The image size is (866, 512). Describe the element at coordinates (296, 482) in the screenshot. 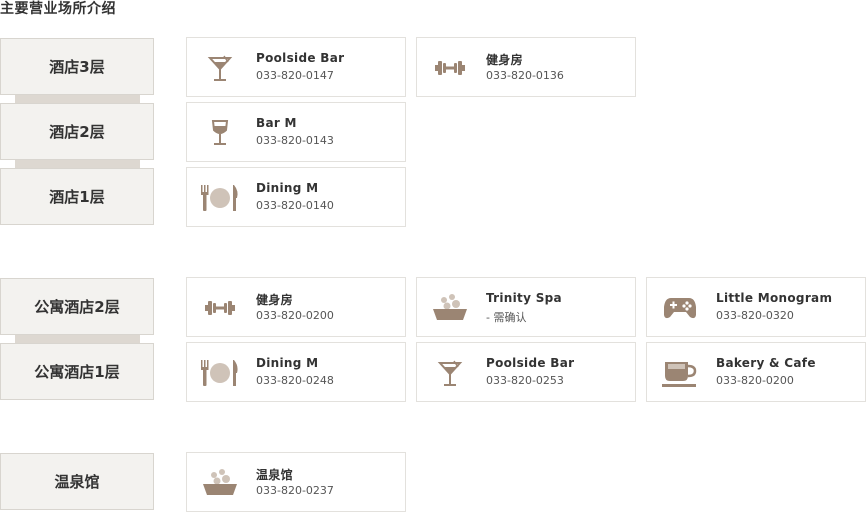

I see `venue-card-hot-spring: 温泉馆 033-820-0237` at that location.